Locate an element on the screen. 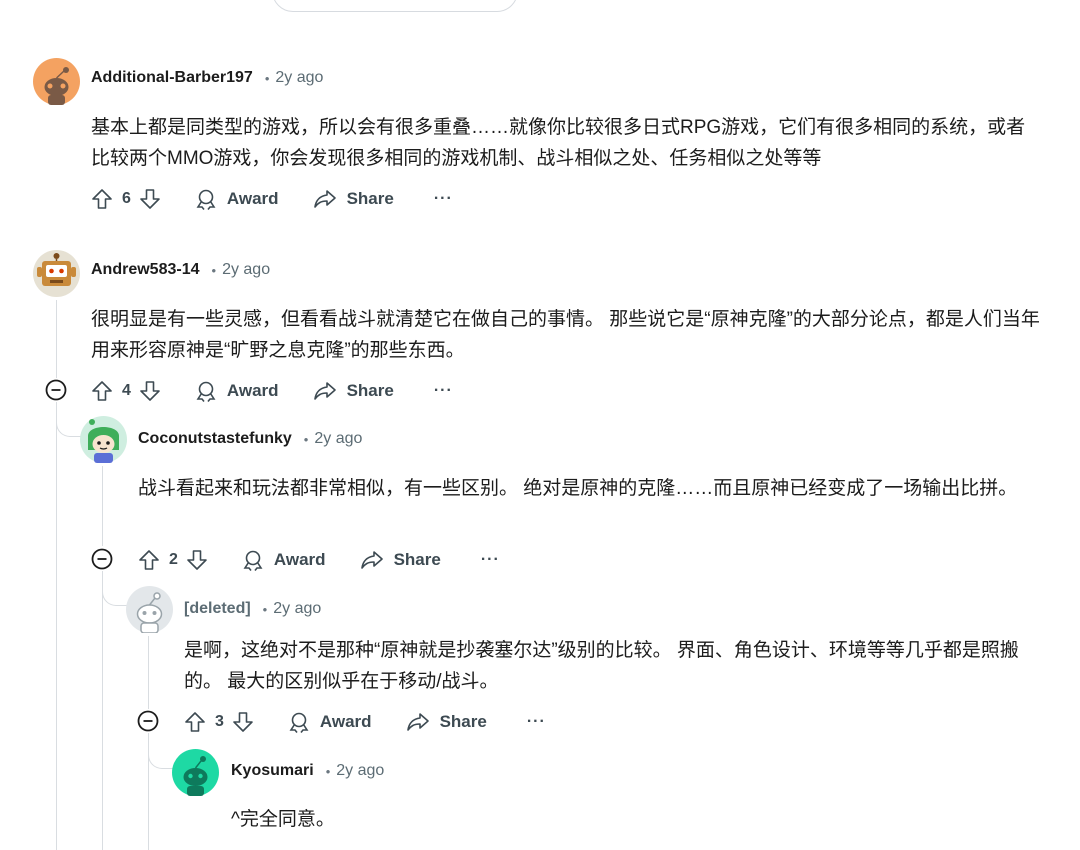 The image size is (1080, 850). comment-actions: 2 Award Share ··· is located at coordinates (319, 560).